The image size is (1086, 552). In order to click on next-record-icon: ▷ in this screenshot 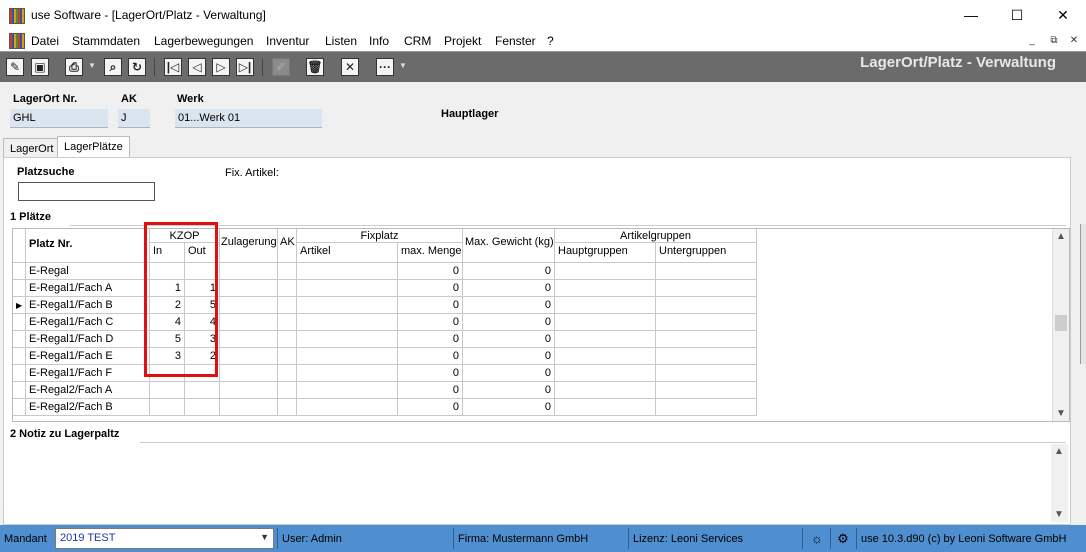, I will do `click(221, 67)`.